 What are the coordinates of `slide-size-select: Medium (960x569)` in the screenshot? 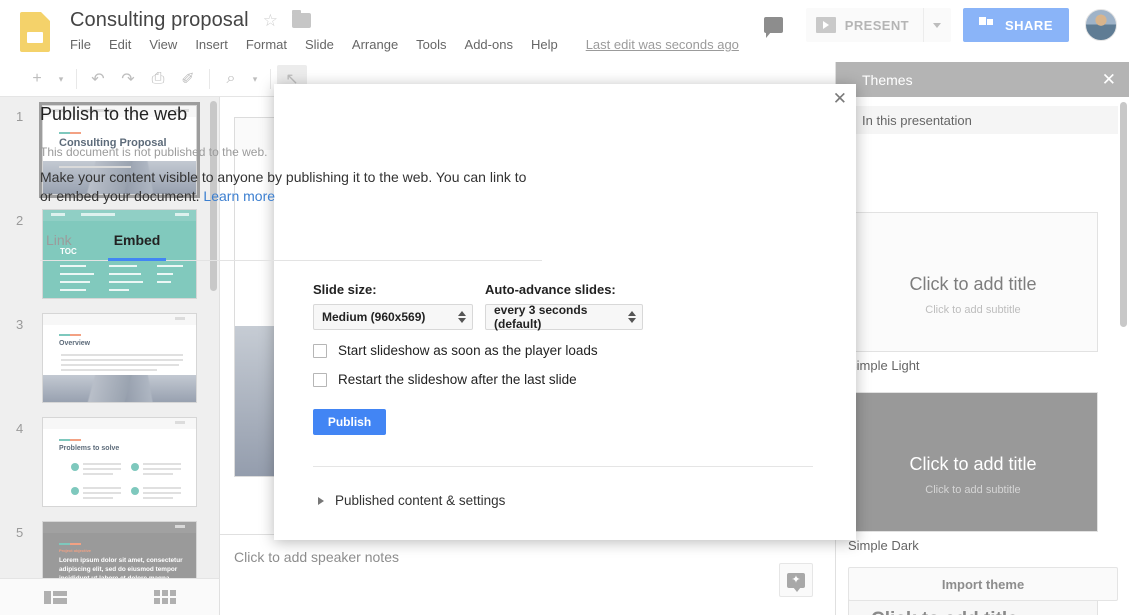 It's located at (393, 317).